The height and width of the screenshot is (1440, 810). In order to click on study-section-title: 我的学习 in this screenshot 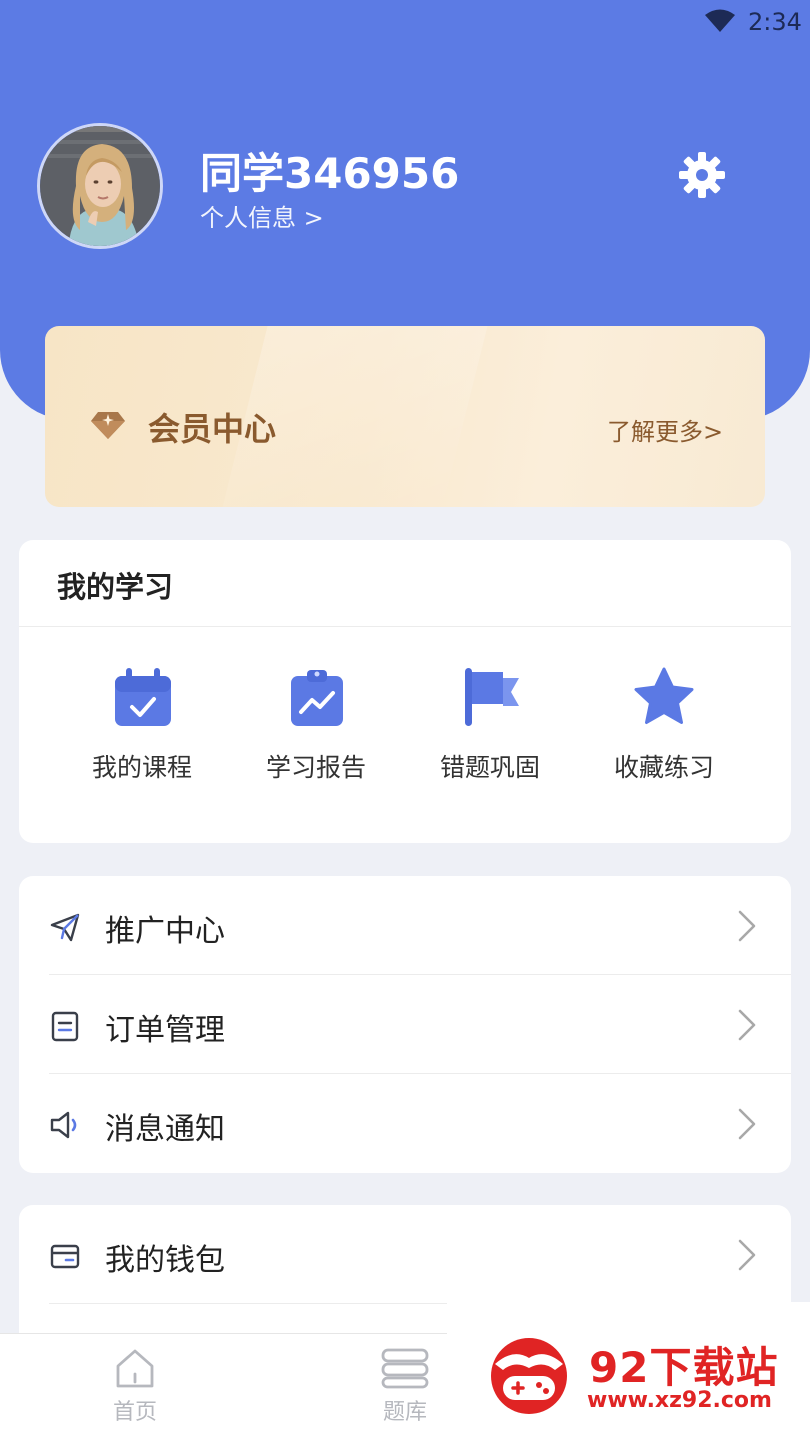, I will do `click(115, 587)`.